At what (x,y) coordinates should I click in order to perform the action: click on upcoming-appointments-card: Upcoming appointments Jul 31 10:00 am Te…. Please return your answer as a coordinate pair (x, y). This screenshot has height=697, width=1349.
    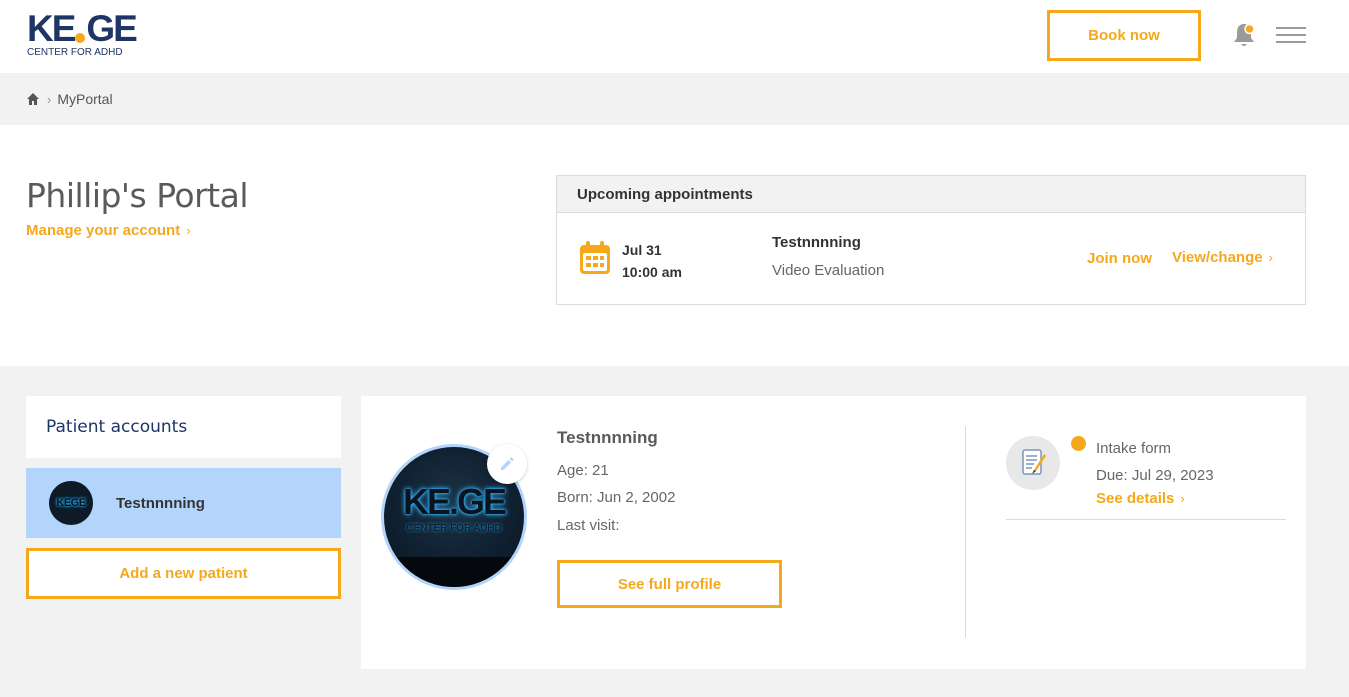
    Looking at the image, I should click on (931, 240).